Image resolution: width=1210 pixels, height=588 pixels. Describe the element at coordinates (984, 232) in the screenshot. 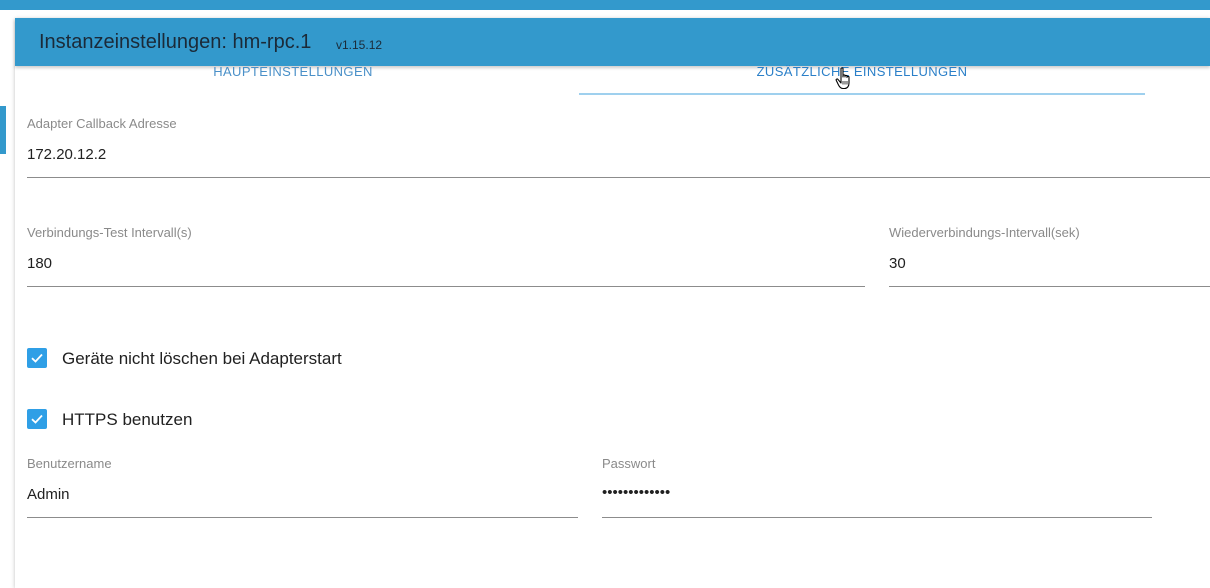

I see `reconnect-interval-label: Wiederverbindungs-Intervall(sek)` at that location.